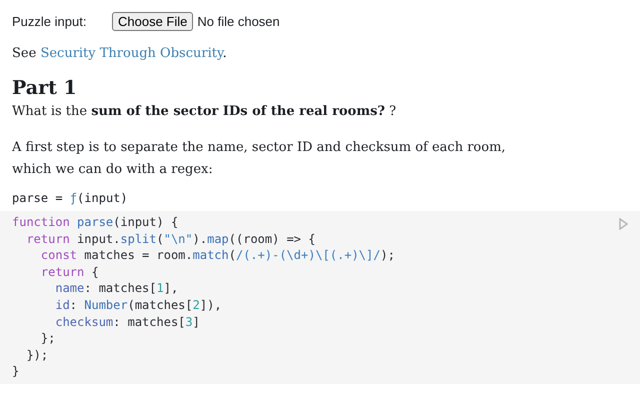 The height and width of the screenshot is (400, 640). I want to click on code-line: const matches = room.match(/(.+)-(\d+)\[(.+)\]/);, so click(217, 255).